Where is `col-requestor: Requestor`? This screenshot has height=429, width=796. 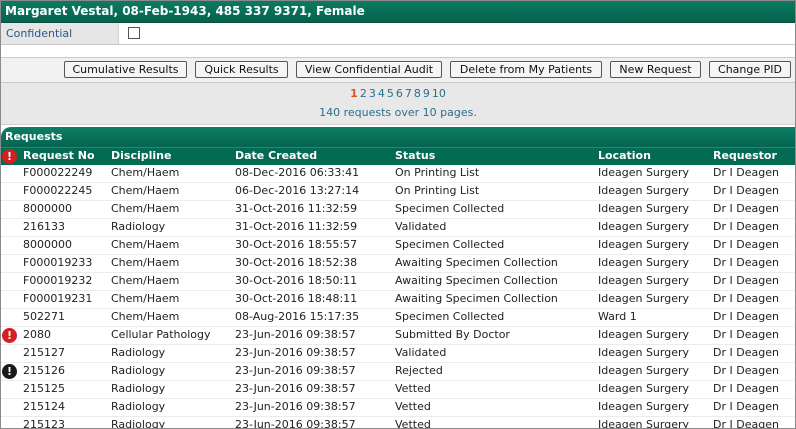 col-requestor: Requestor is located at coordinates (745, 155).